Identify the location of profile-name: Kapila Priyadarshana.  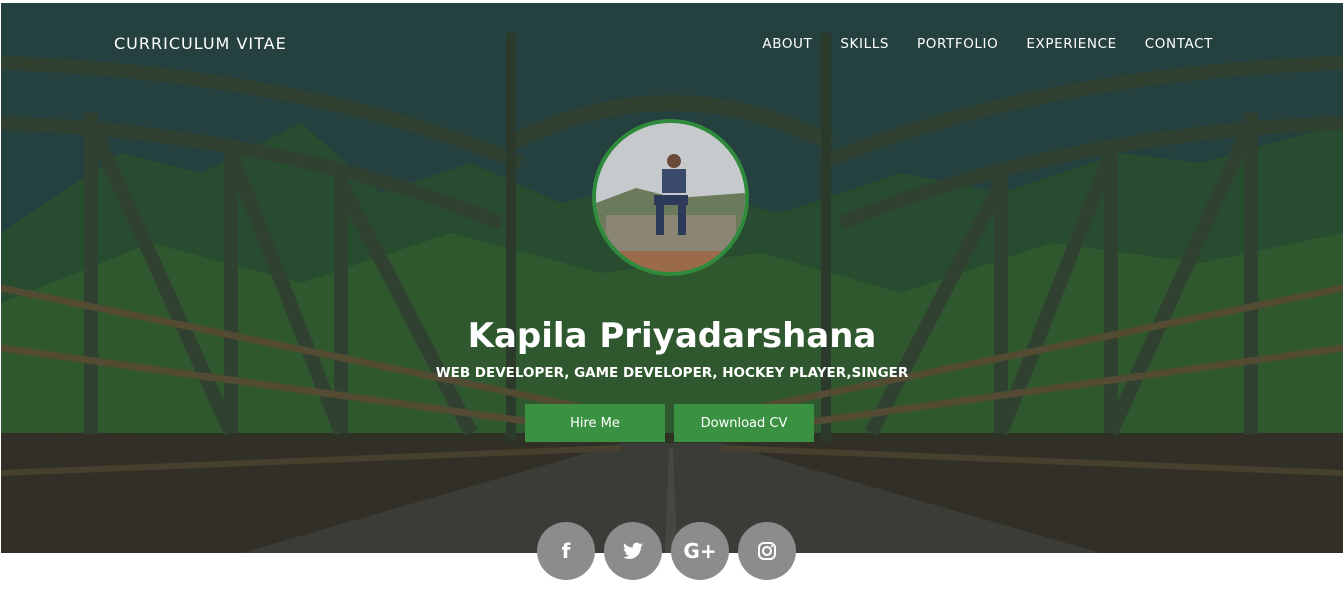
(672, 336).